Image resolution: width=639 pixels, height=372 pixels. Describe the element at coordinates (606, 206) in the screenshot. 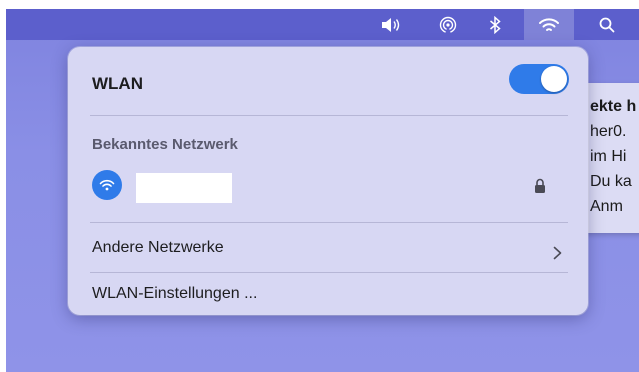

I see `background-window-line: Anm` at that location.